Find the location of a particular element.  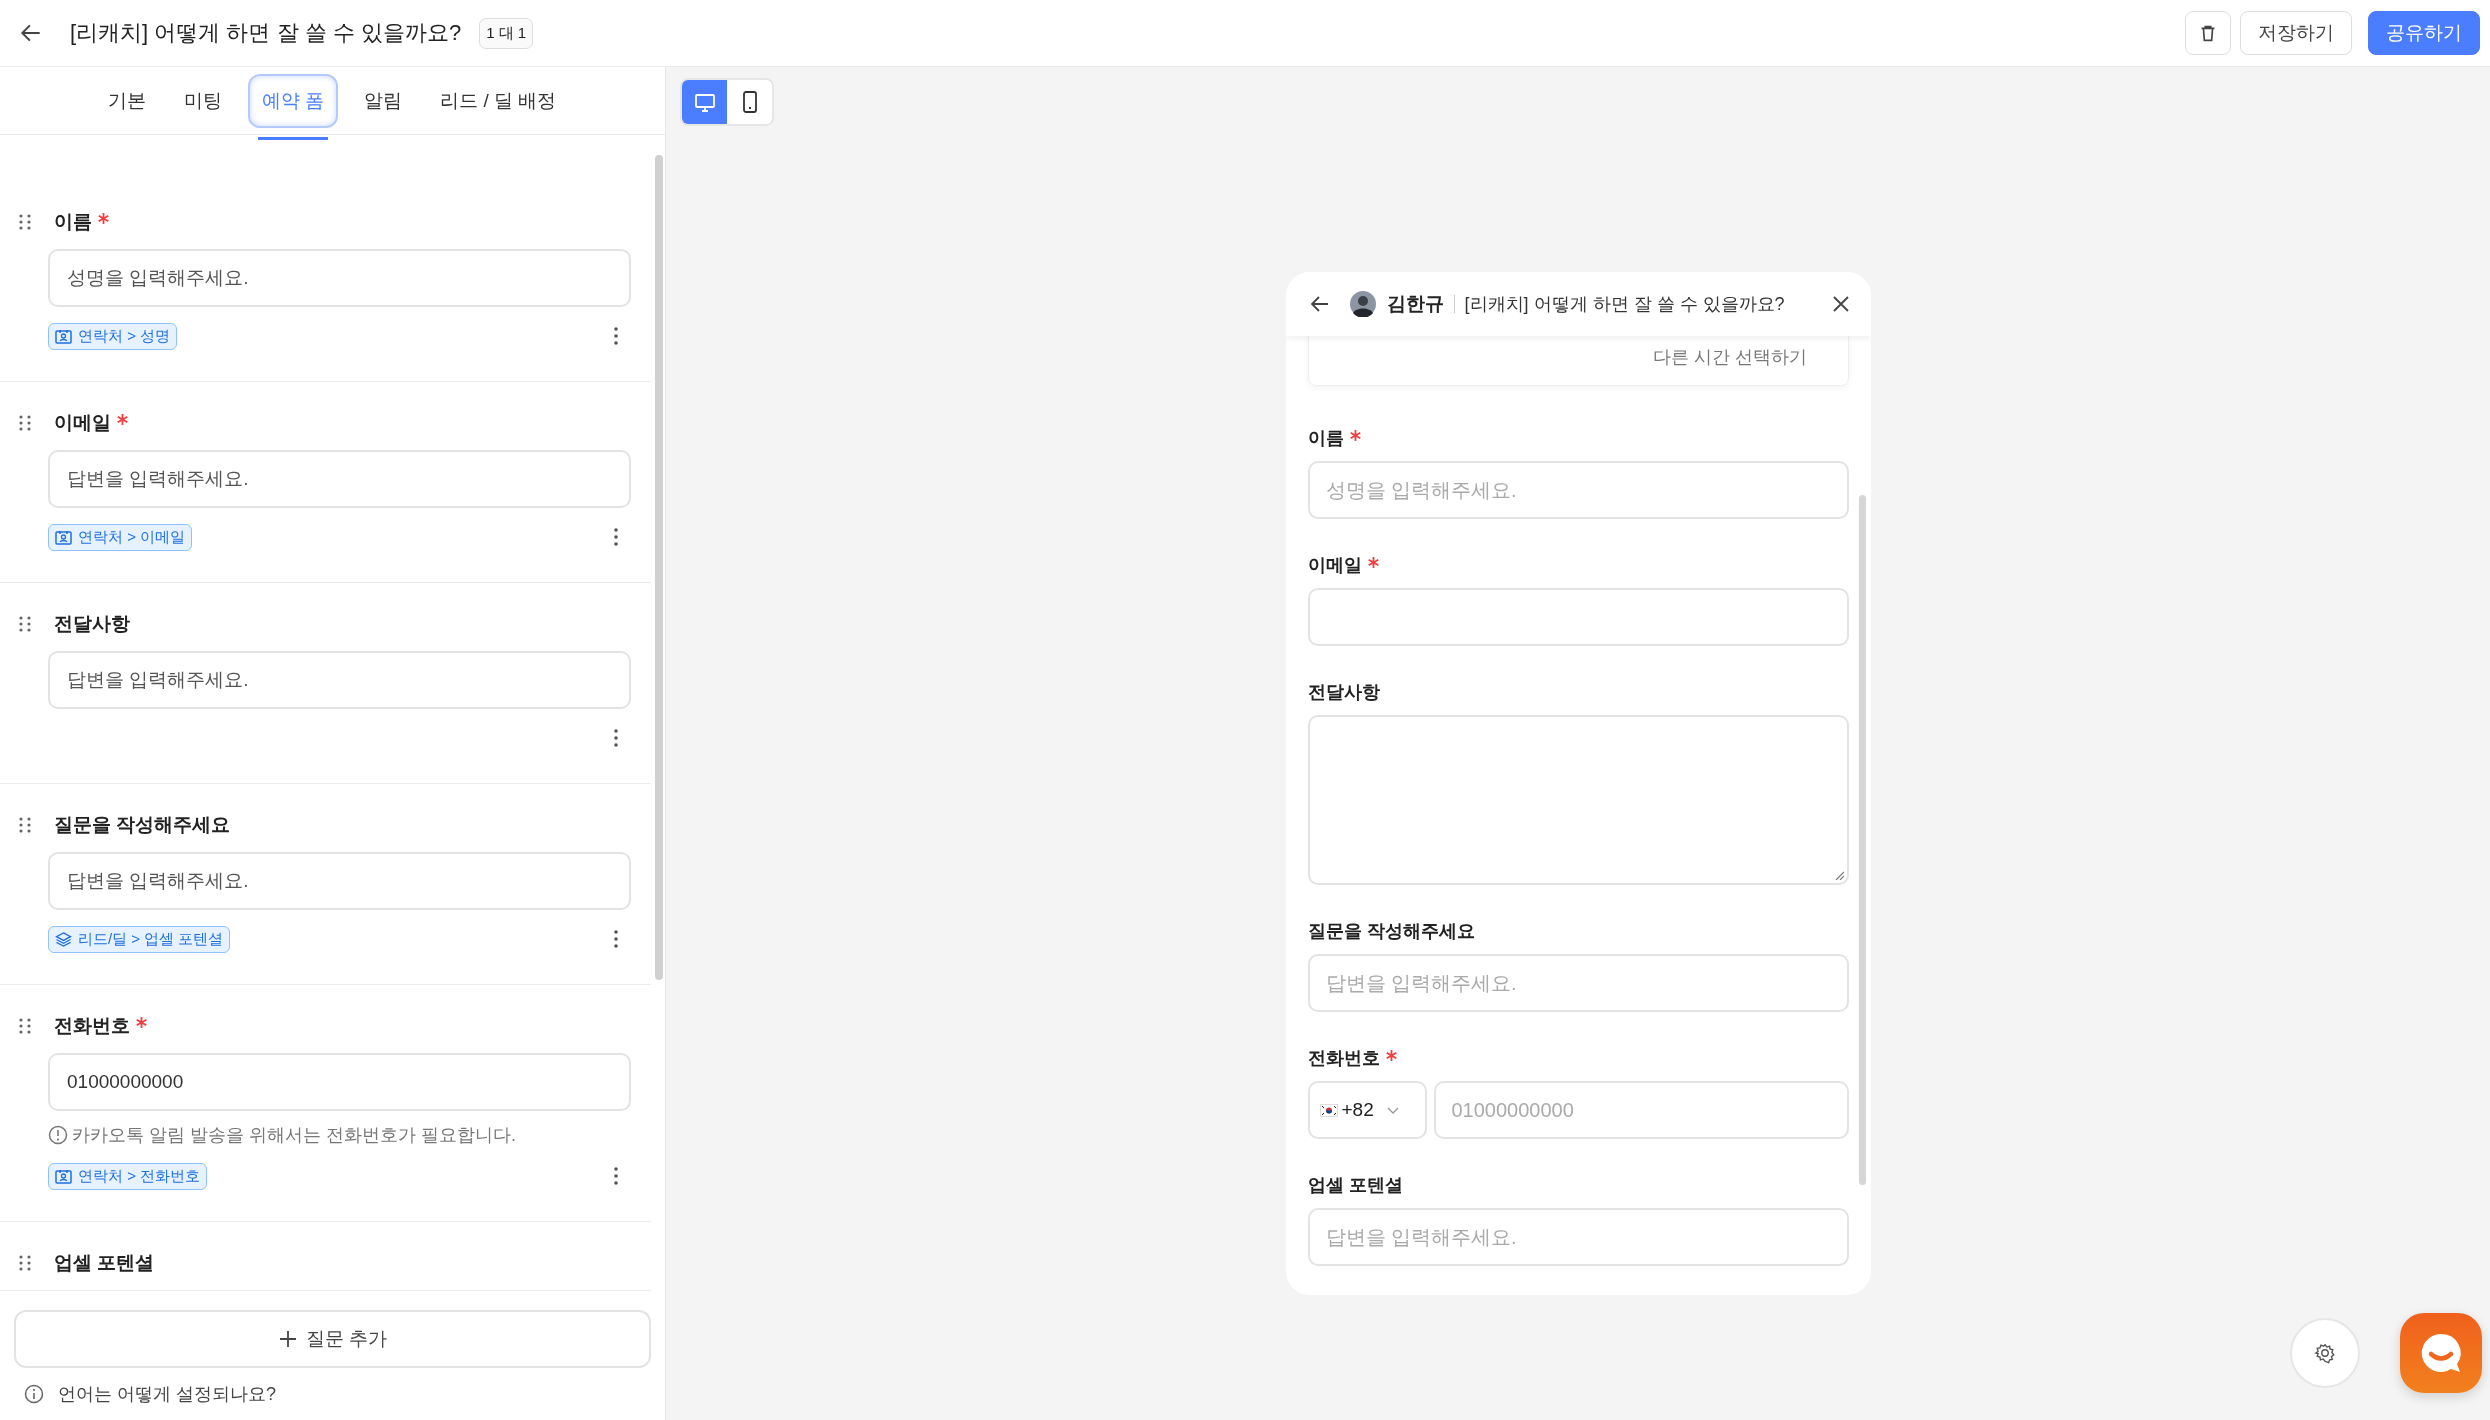

add-question-button: 질문 추가 is located at coordinates (332, 1339).